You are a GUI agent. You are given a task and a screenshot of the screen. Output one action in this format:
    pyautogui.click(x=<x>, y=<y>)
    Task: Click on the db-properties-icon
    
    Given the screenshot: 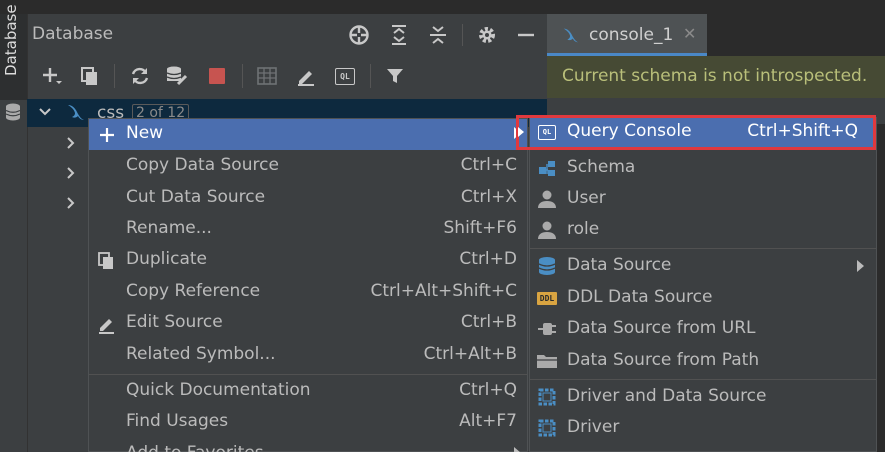 What is the action you would take?
    pyautogui.click(x=177, y=76)
    